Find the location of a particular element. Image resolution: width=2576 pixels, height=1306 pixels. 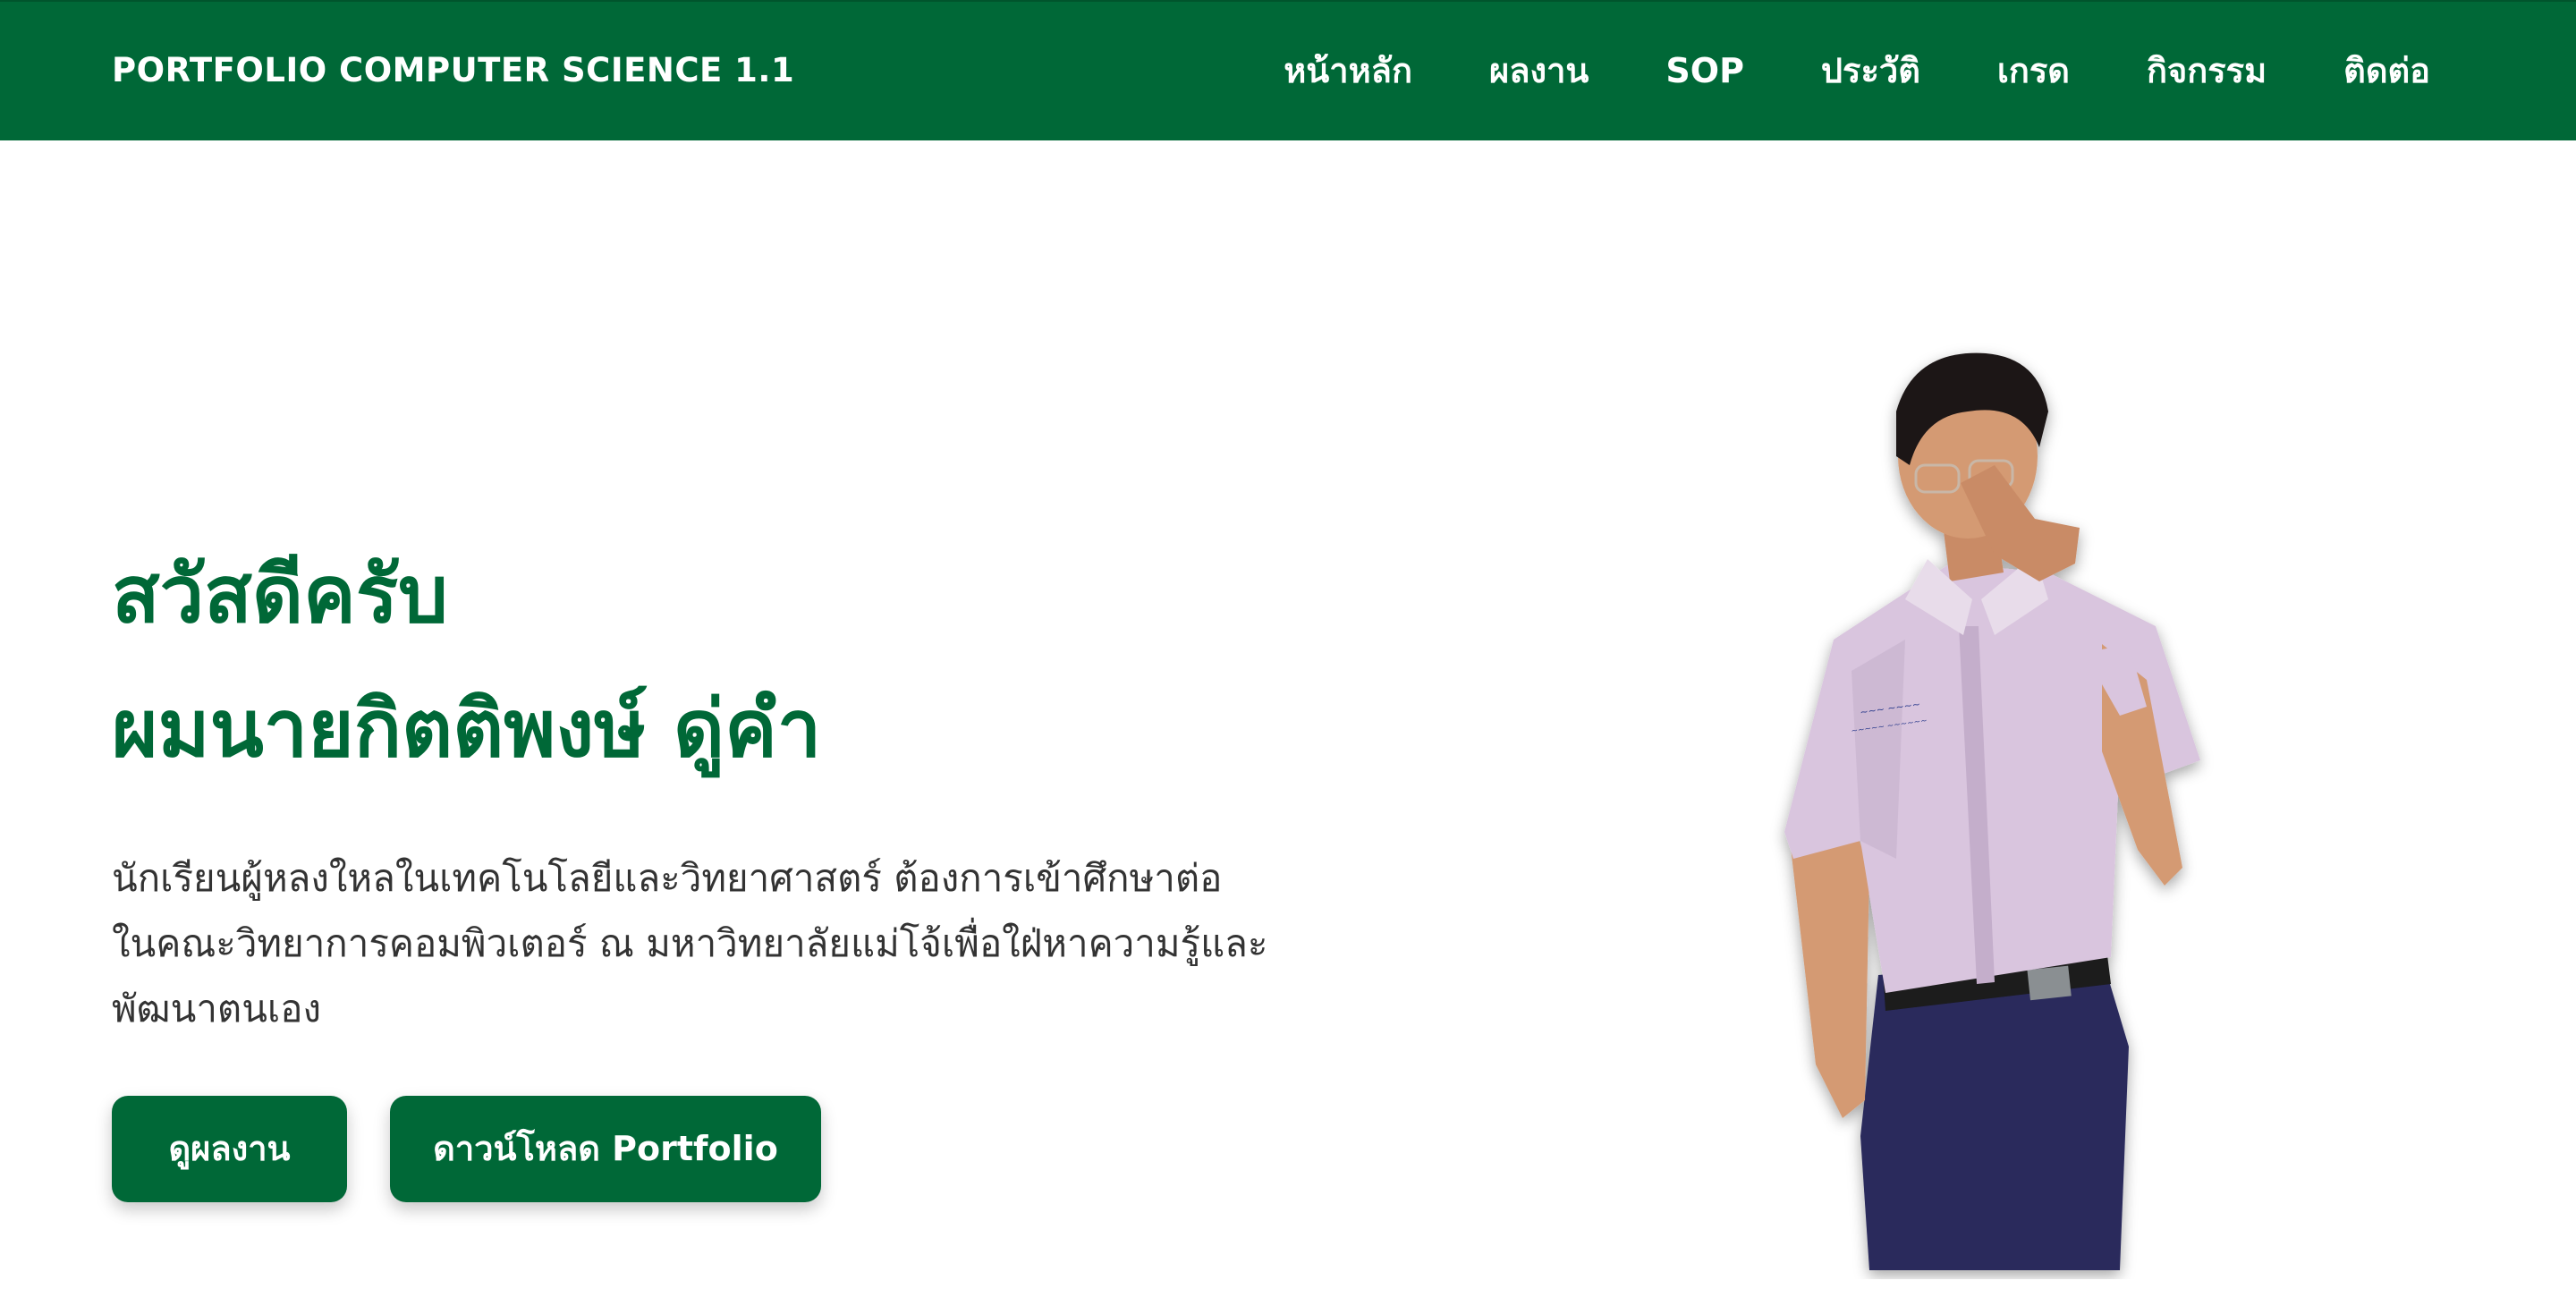

download-portfolio-button: ดาวน์โหลด Portfolio is located at coordinates (605, 1149).